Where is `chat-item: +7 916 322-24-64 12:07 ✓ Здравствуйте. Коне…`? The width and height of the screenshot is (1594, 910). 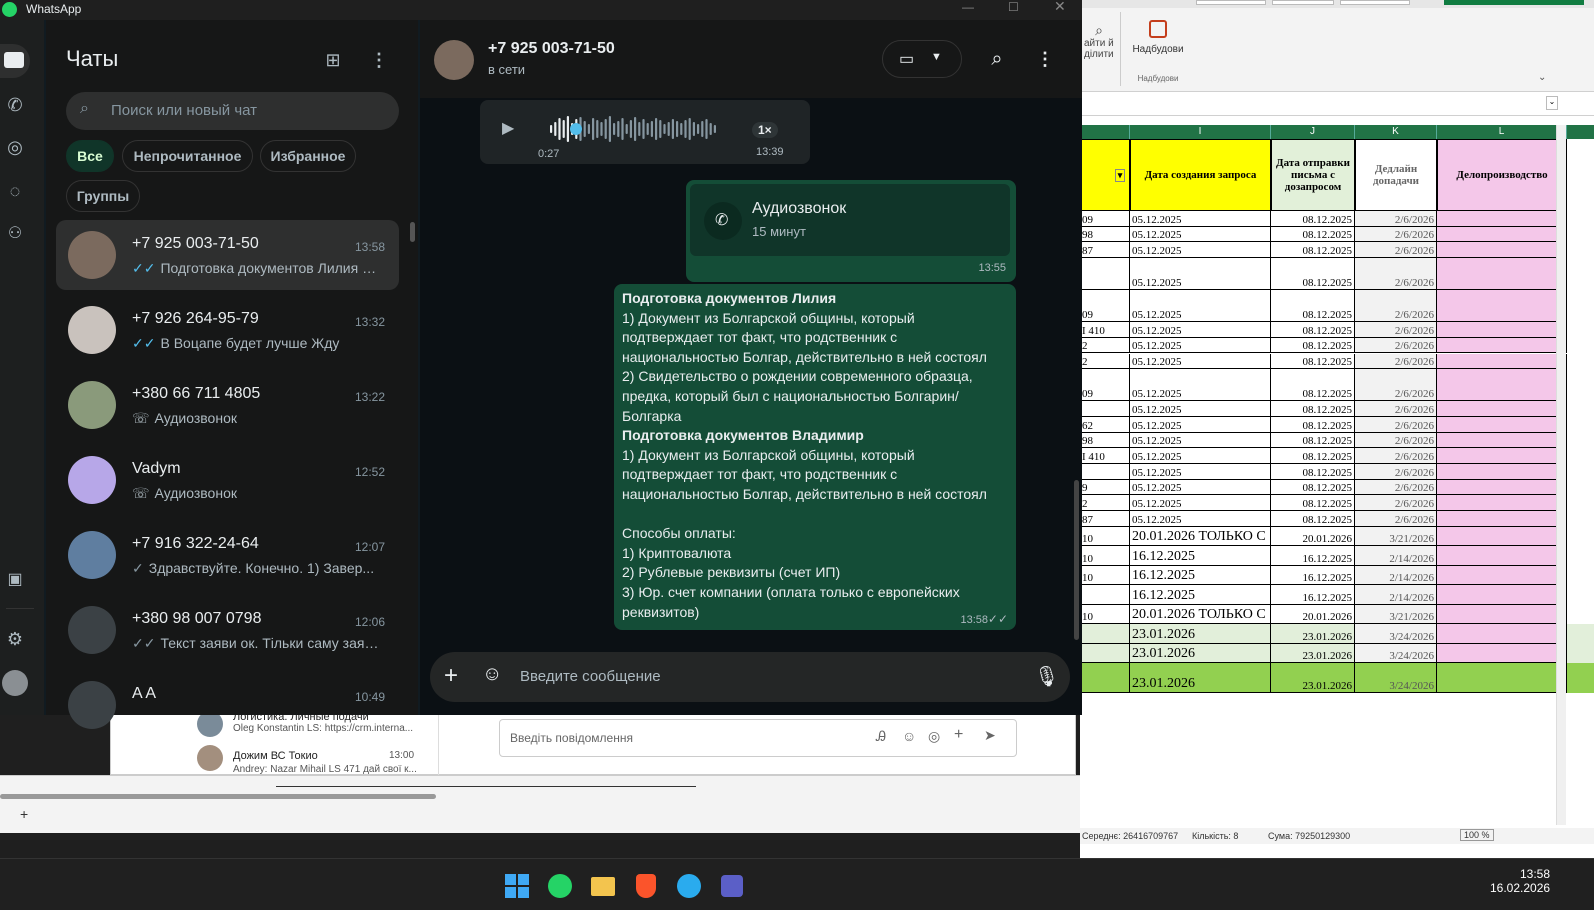 chat-item: +7 916 322-24-64 12:07 ✓ Здравствуйте. Коне… is located at coordinates (227, 555).